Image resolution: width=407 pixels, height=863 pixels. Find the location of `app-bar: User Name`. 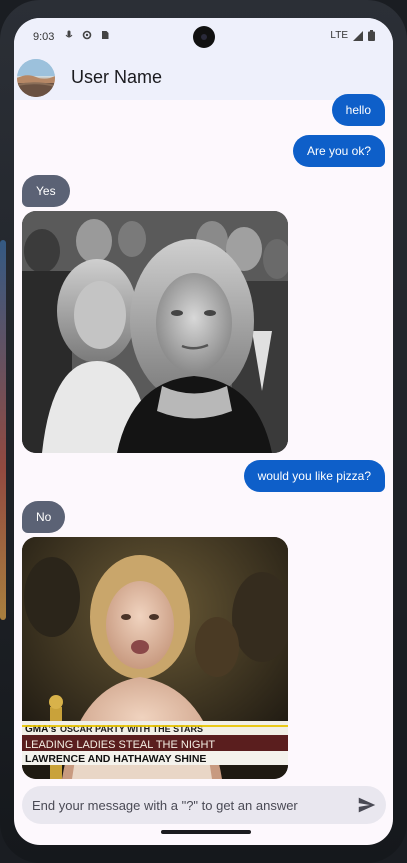

app-bar: User Name is located at coordinates (203, 79).